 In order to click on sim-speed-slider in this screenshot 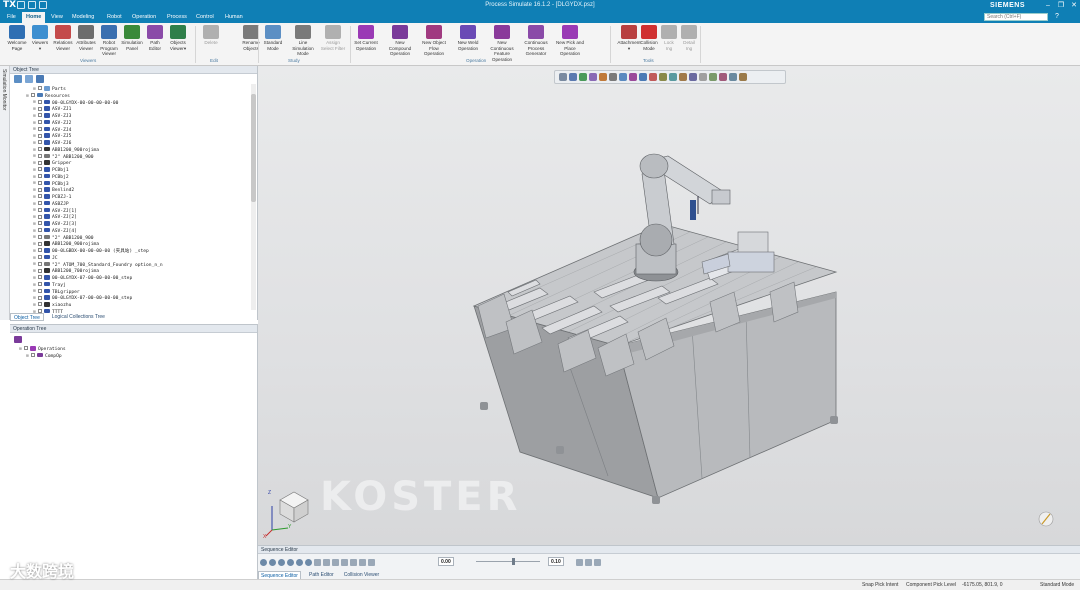, I will do `click(508, 561)`.